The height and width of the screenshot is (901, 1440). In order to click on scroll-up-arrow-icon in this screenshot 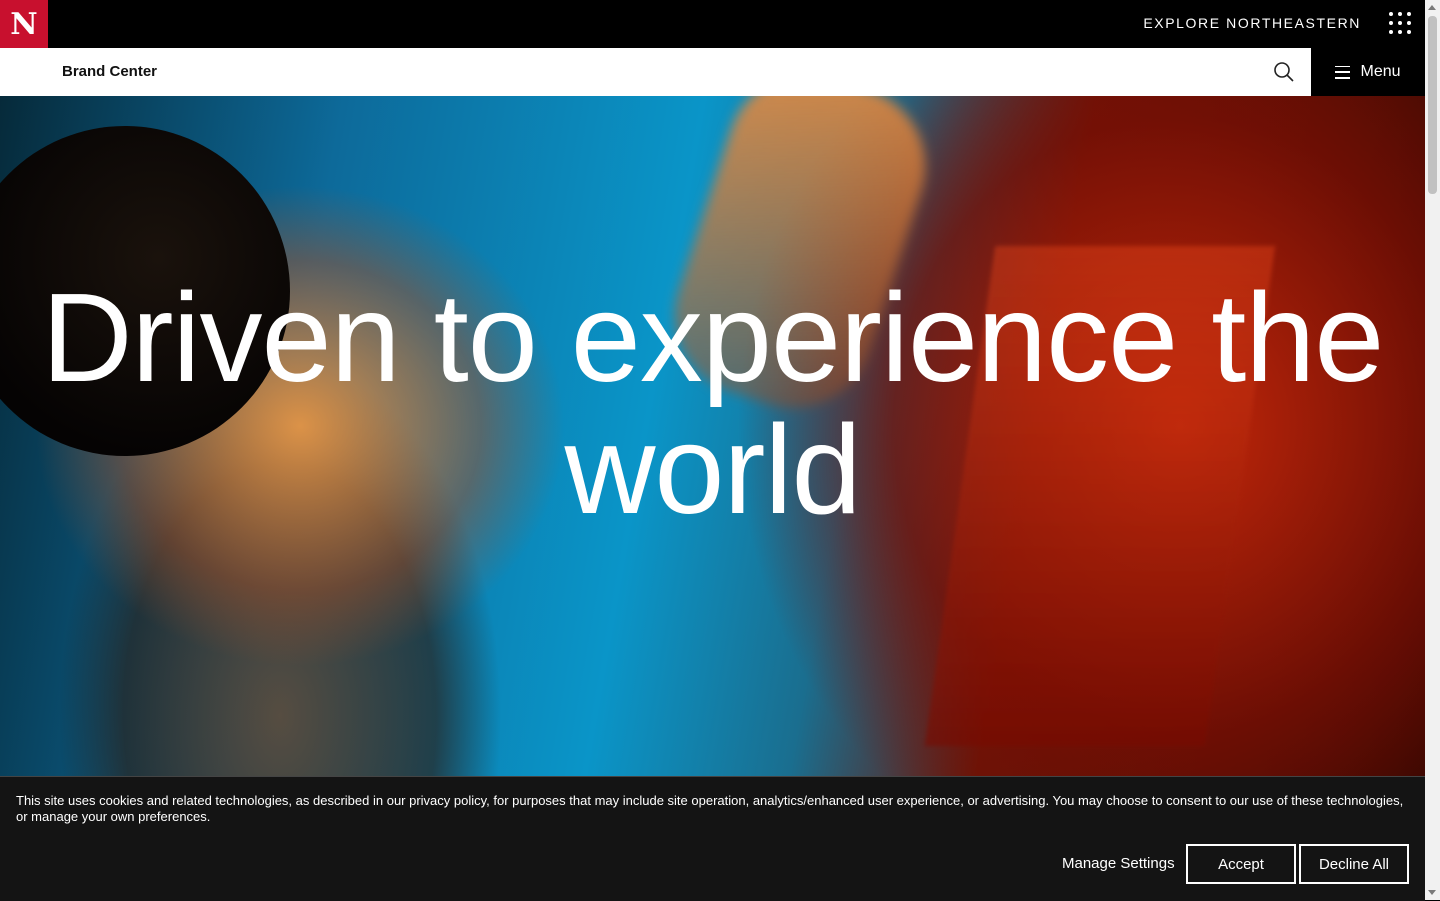, I will do `click(1432, 7)`.